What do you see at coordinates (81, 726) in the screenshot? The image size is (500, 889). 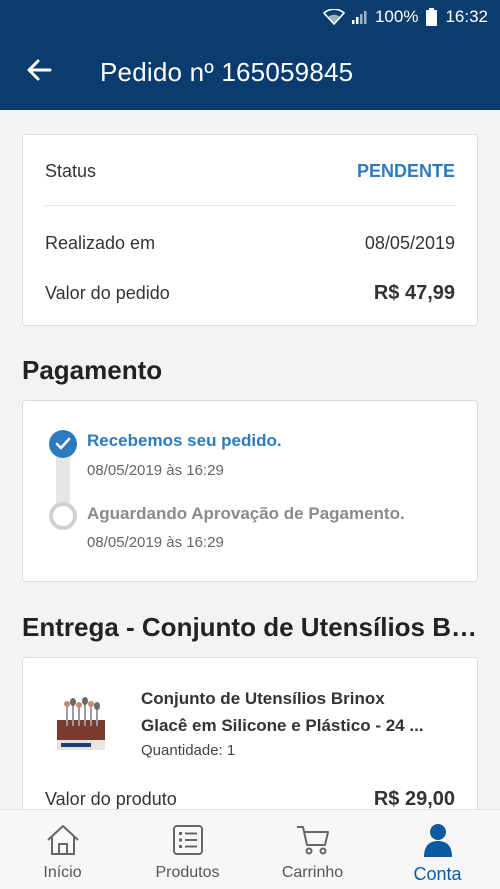 I see `product-image` at bounding box center [81, 726].